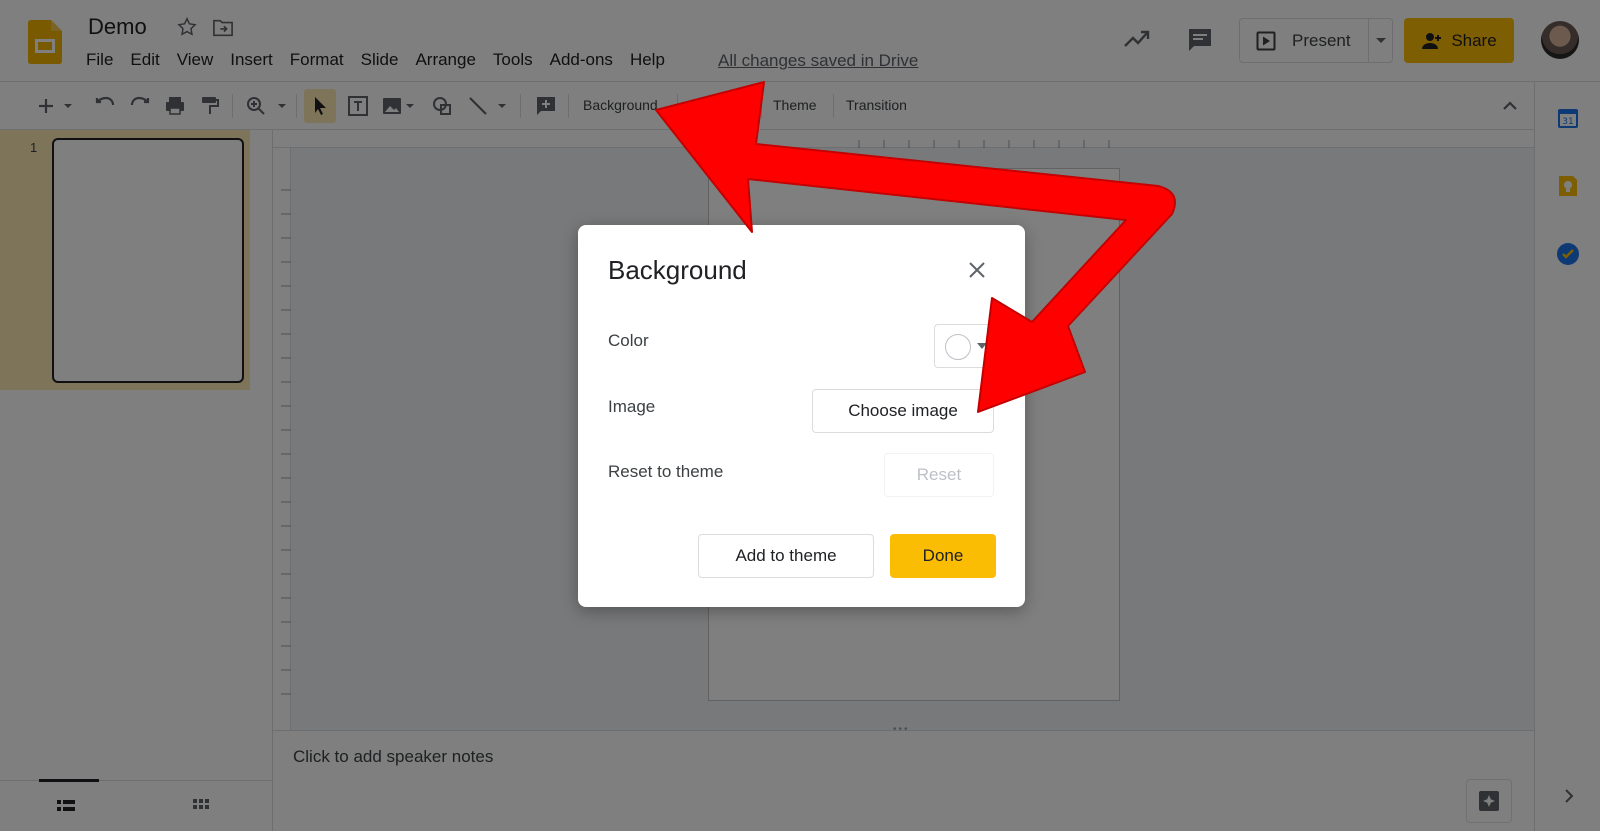  I want to click on done-button: Done, so click(943, 556).